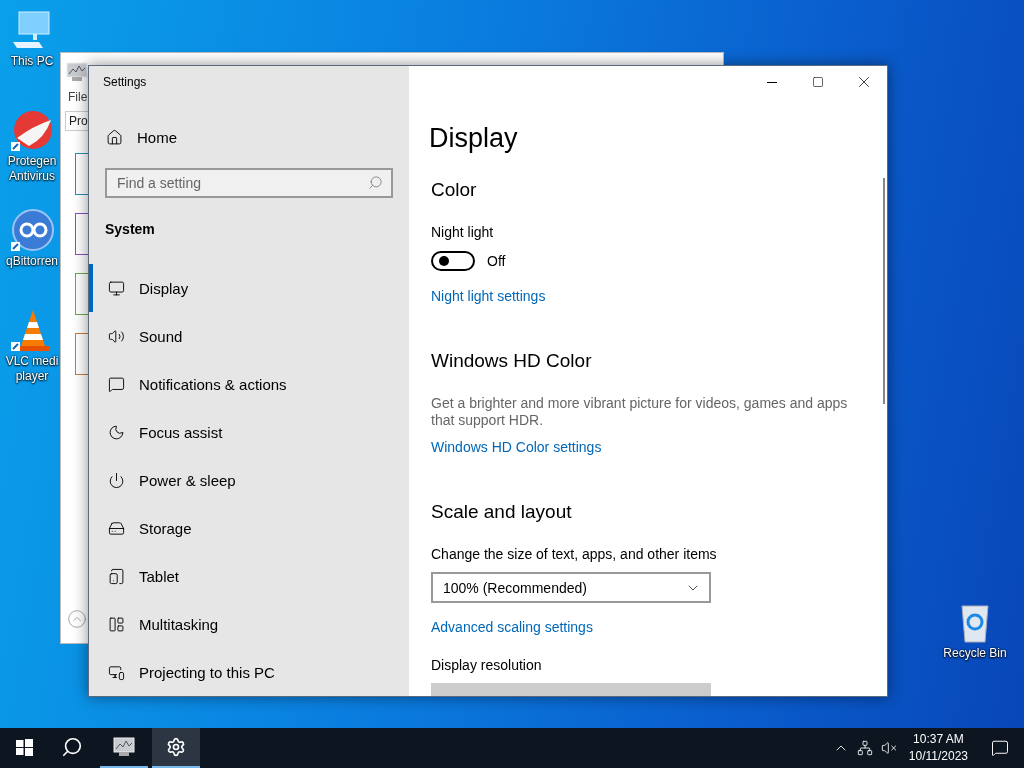 This screenshot has width=1024, height=768. I want to click on shortcut-label: player, so click(32, 376).